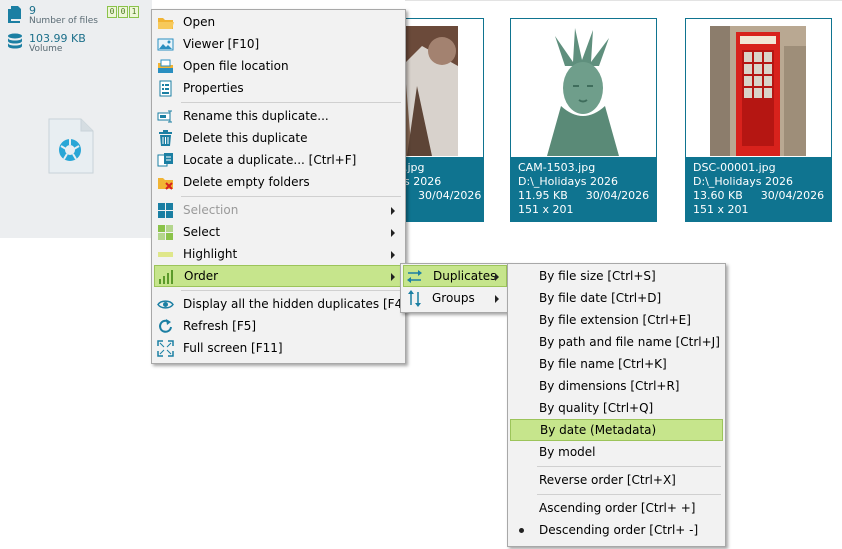 Image resolution: width=842 pixels, height=549 pixels. Describe the element at coordinates (465, 276) in the screenshot. I see `menu-item-label: Duplicates` at that location.